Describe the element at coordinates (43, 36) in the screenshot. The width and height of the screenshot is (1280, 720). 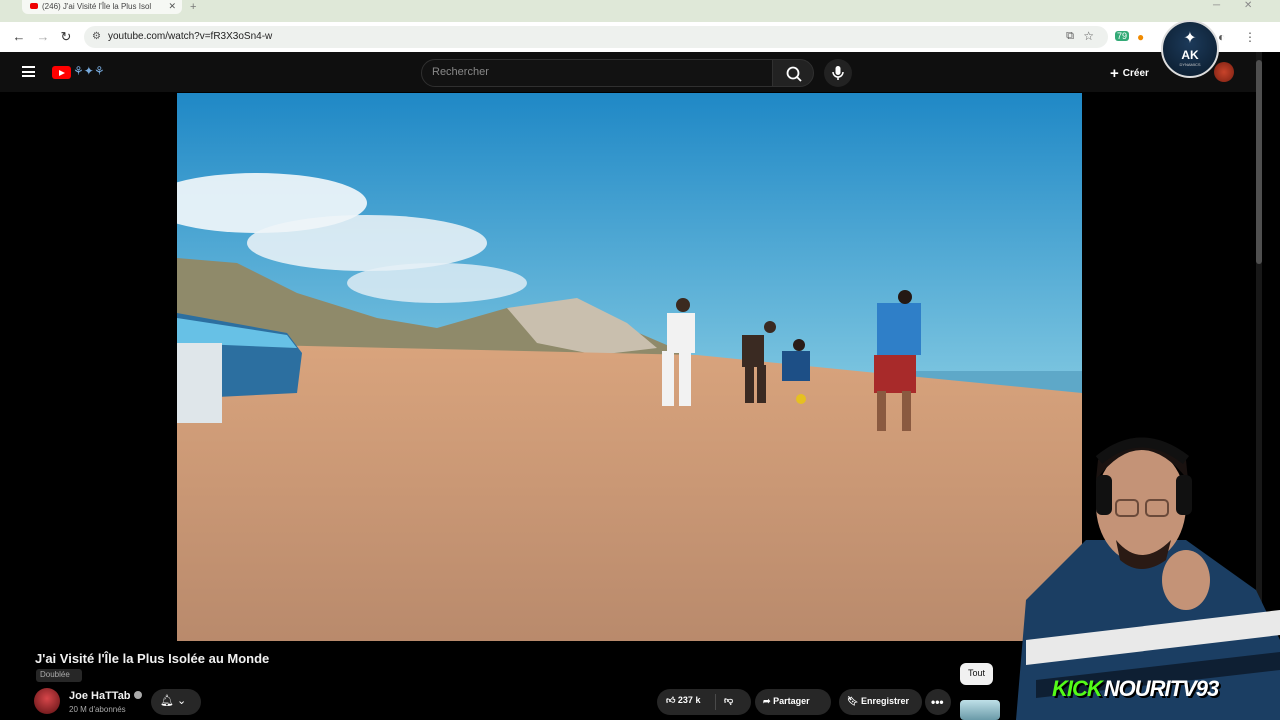
I see `forward-icon: →` at that location.